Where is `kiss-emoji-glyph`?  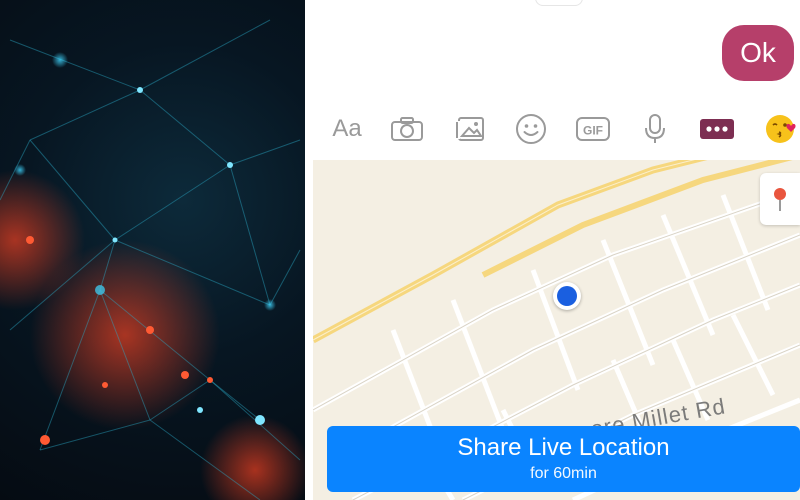
kiss-emoji-glyph is located at coordinates (781, 129).